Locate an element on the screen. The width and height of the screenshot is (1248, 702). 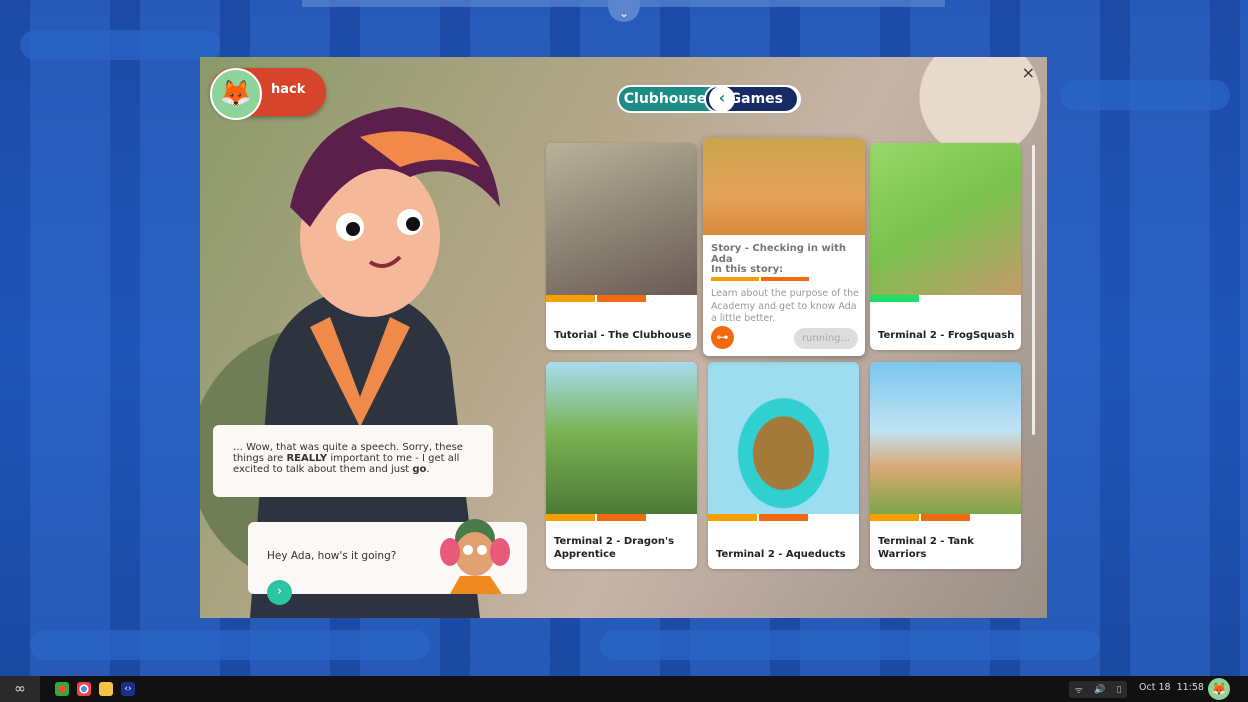
card-title: Tutorial - The Clubhouse is located at coordinates (623, 335).